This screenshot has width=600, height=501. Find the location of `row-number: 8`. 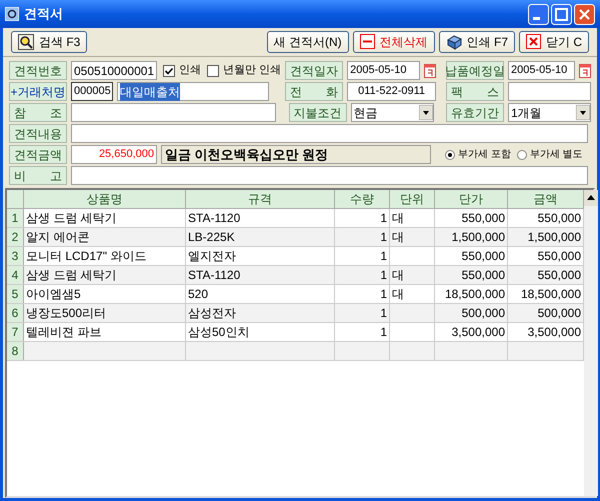

row-number: 8 is located at coordinates (15, 351).